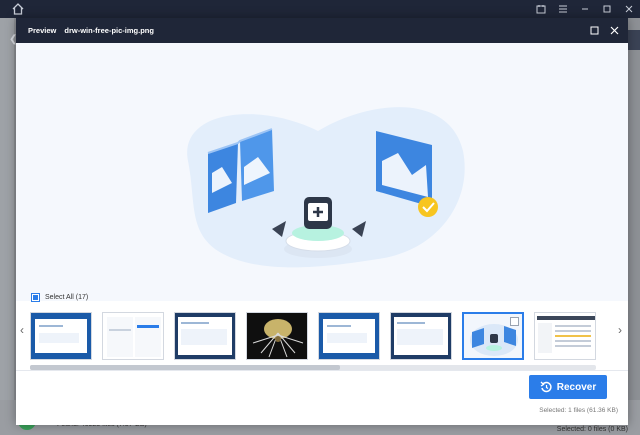 The height and width of the screenshot is (435, 640). What do you see at coordinates (578, 410) in the screenshot?
I see `selected-count: Selected: 1 files (61.36 KB)` at bounding box center [578, 410].